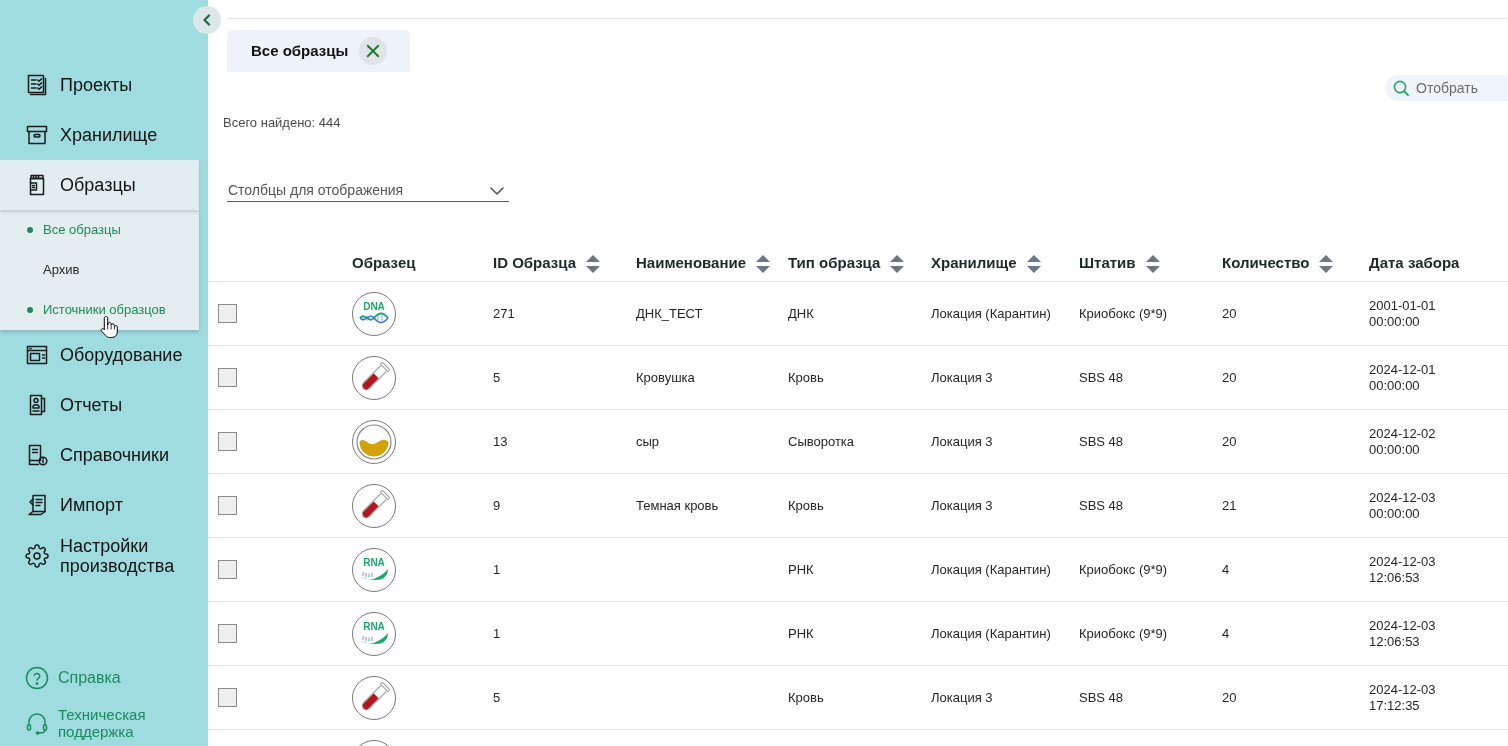  What do you see at coordinates (99, 135) in the screenshot?
I see `nav-item: Хранилище` at bounding box center [99, 135].